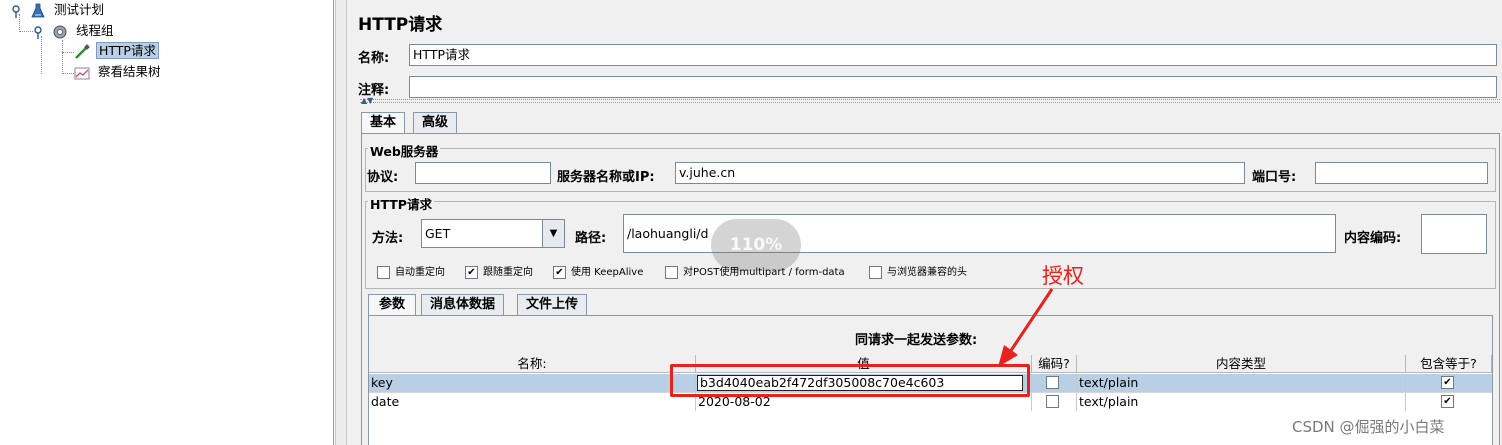 Image resolution: width=1502 pixels, height=445 pixels. I want to click on collapse-arrows-icon: ▲▼, so click(367, 101).